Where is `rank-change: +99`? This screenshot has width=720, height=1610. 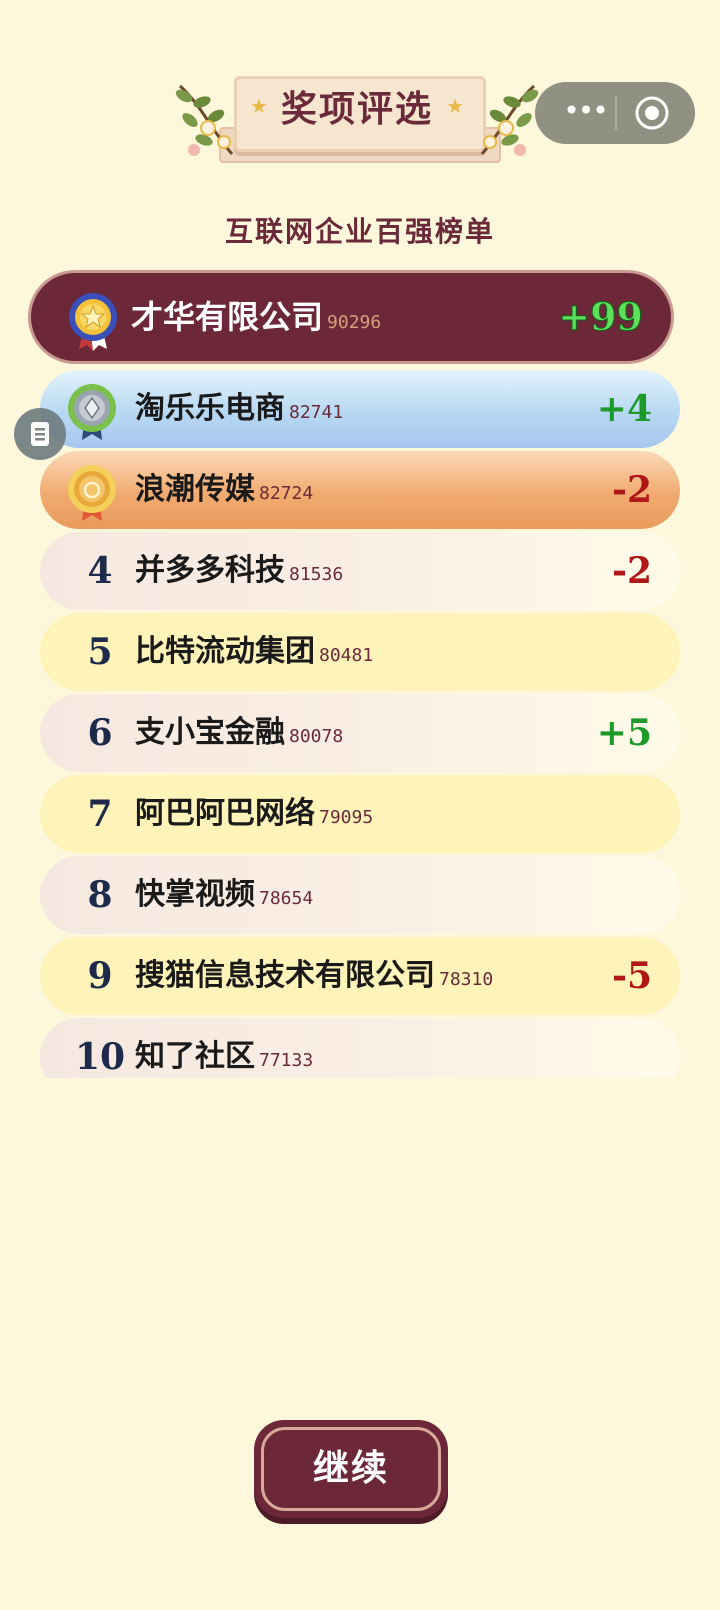 rank-change: +99 is located at coordinates (601, 317).